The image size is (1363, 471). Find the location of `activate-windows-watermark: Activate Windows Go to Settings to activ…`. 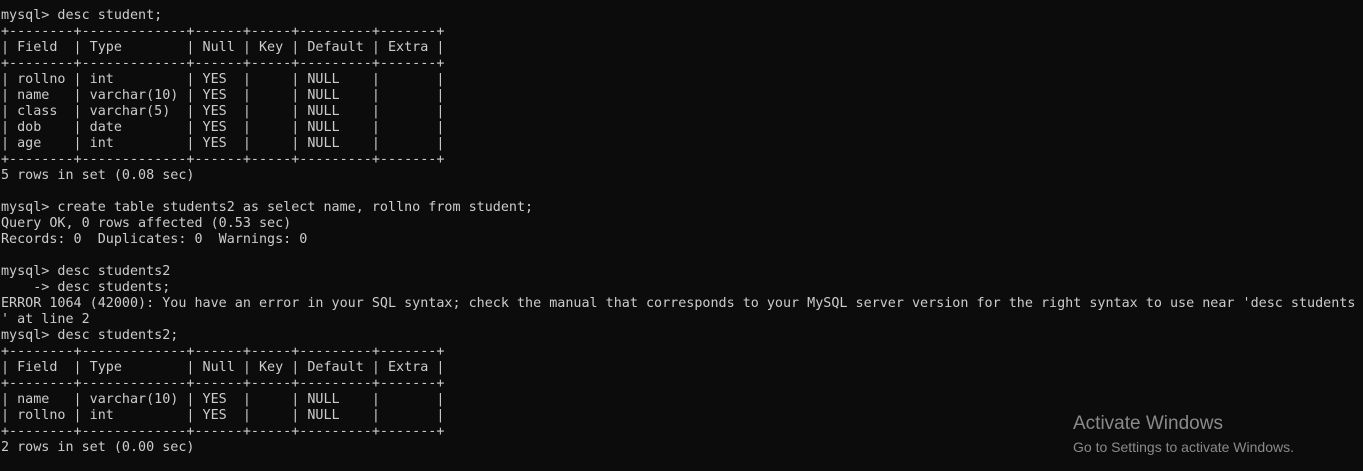

activate-windows-watermark: Activate Windows Go to Settings to activ… is located at coordinates (1183, 434).